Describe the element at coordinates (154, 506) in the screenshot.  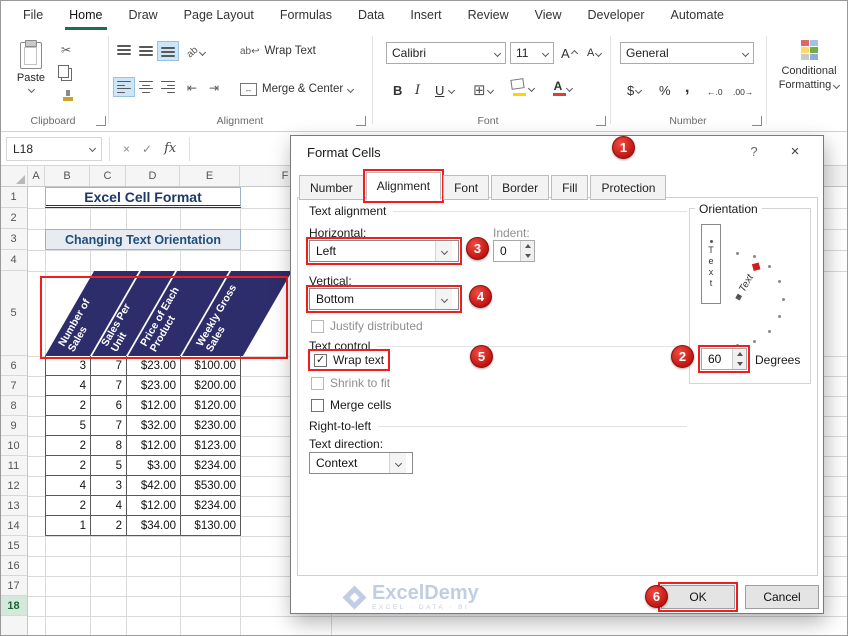
I see `cell: $12.00` at that location.